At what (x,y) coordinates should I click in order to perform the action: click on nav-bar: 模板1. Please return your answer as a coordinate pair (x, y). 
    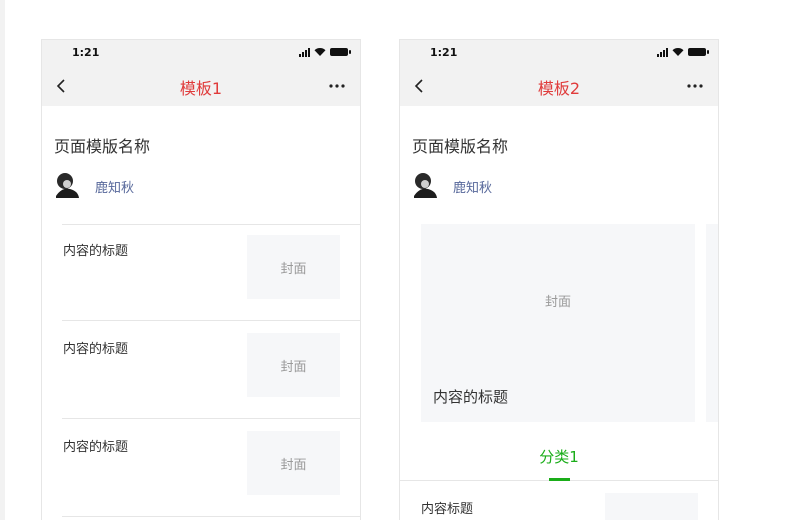
    Looking at the image, I should click on (201, 86).